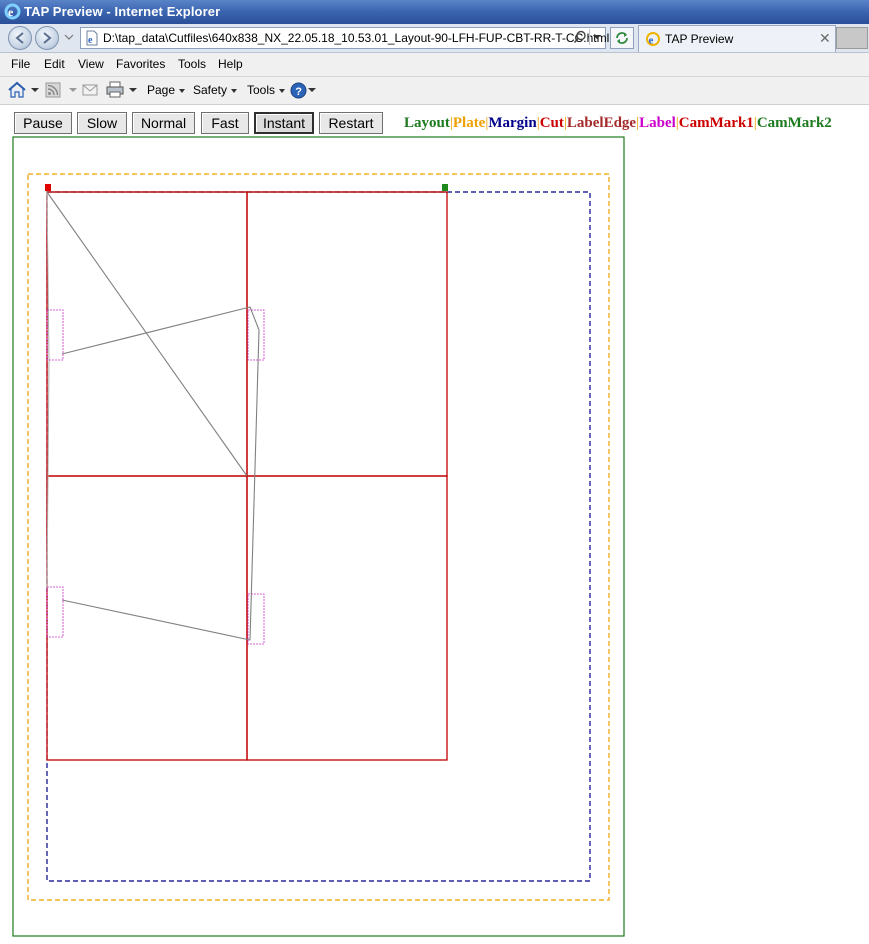 The image size is (869, 944). What do you see at coordinates (147, 334) in the screenshot?
I see `travel-path-diagonal` at bounding box center [147, 334].